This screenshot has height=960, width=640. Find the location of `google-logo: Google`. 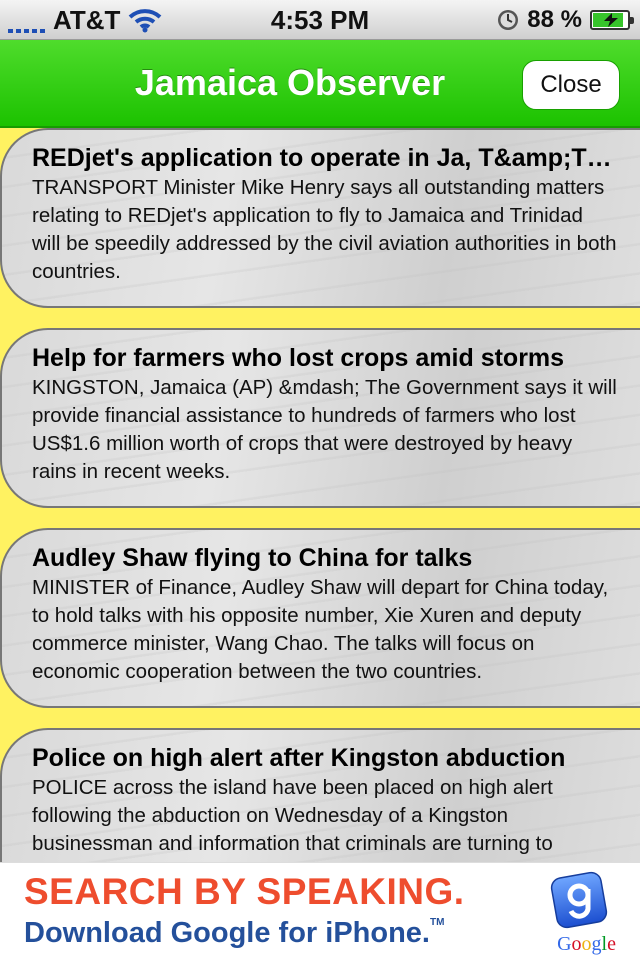

google-logo: Google is located at coordinates (586, 944).